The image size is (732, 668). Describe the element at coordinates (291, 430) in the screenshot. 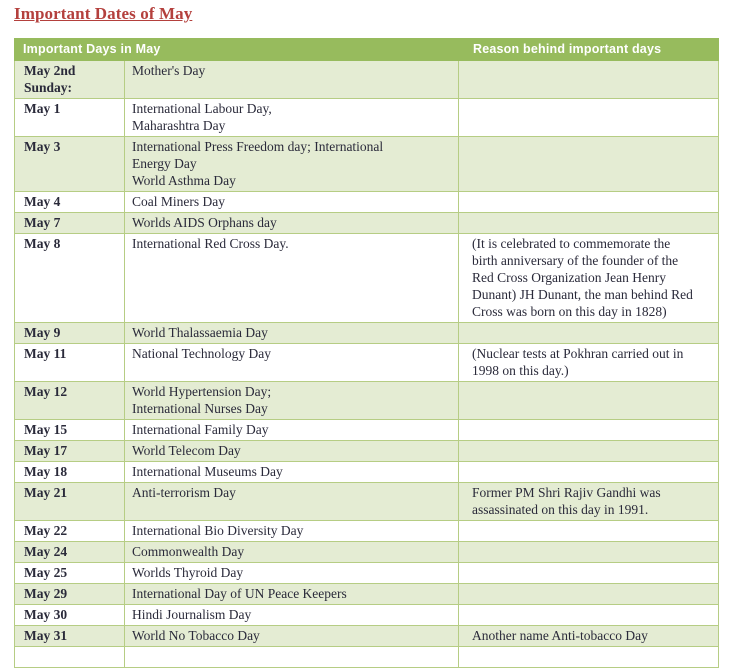

I see `row-event-cell: International Family Day` at that location.